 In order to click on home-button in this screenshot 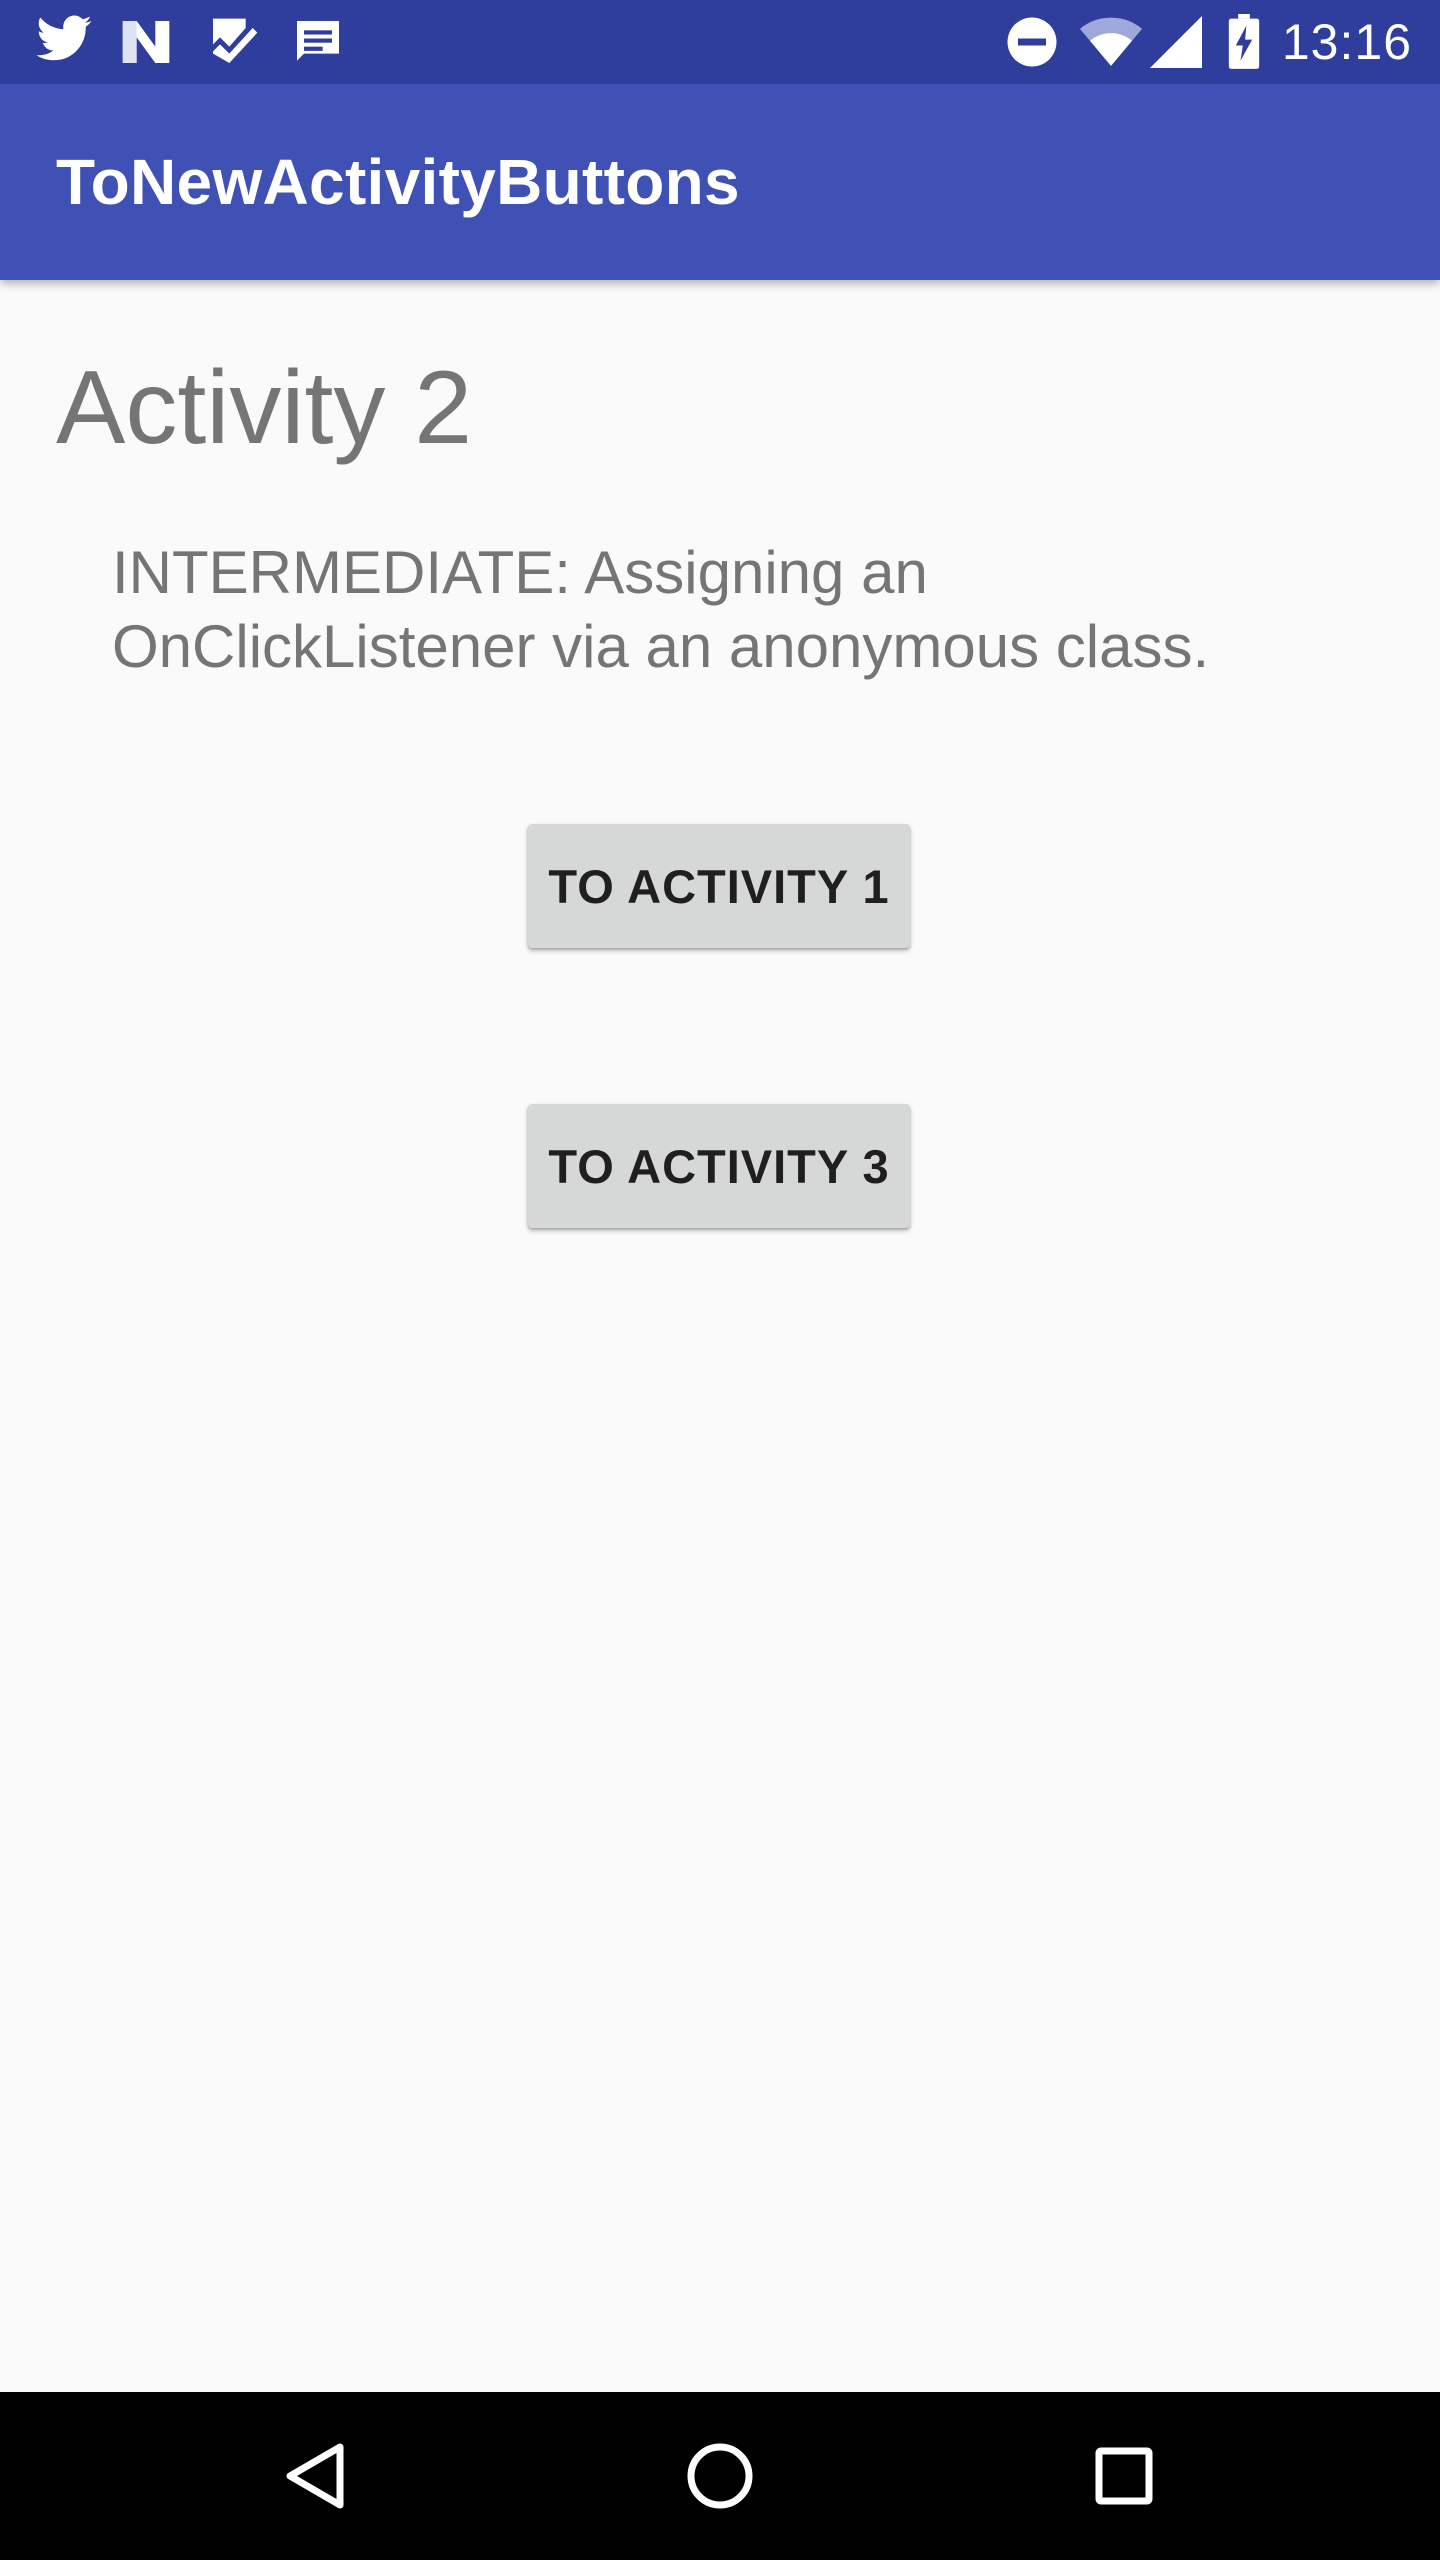, I will do `click(720, 2476)`.